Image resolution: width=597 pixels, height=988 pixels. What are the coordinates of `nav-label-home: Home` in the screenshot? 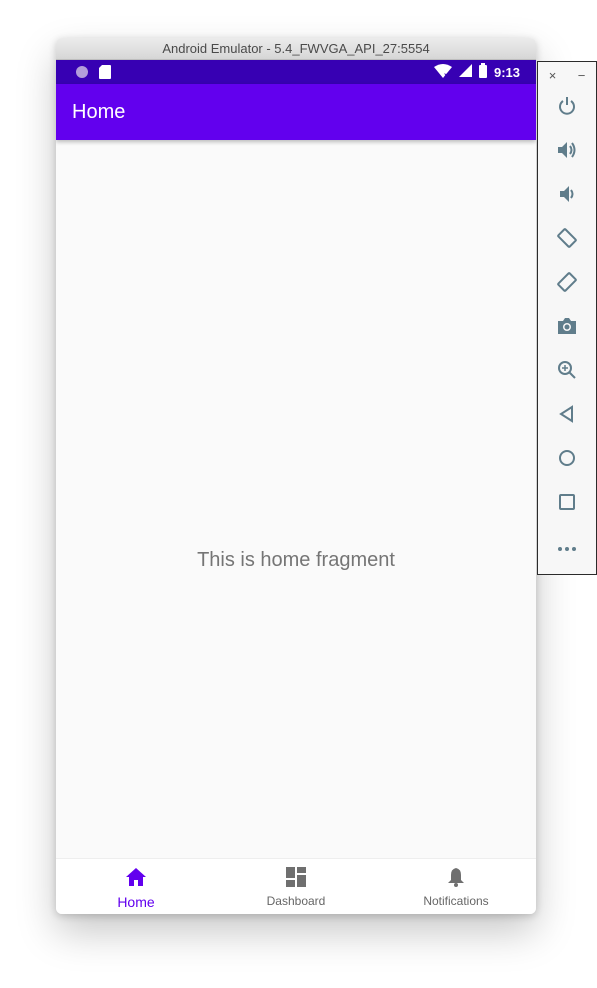 It's located at (136, 902).